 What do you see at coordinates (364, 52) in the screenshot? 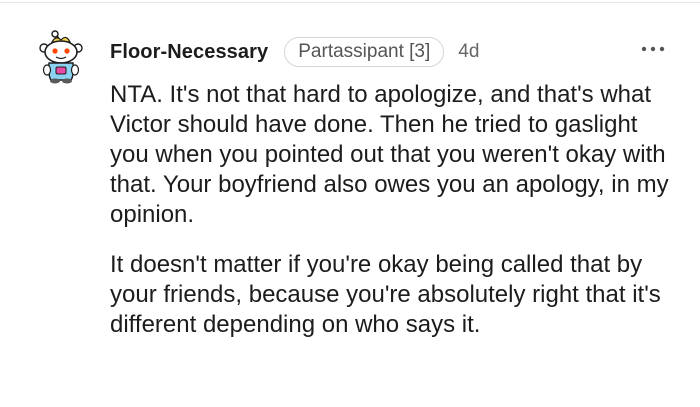
I see `user-flair: Partassipant [3]` at bounding box center [364, 52].